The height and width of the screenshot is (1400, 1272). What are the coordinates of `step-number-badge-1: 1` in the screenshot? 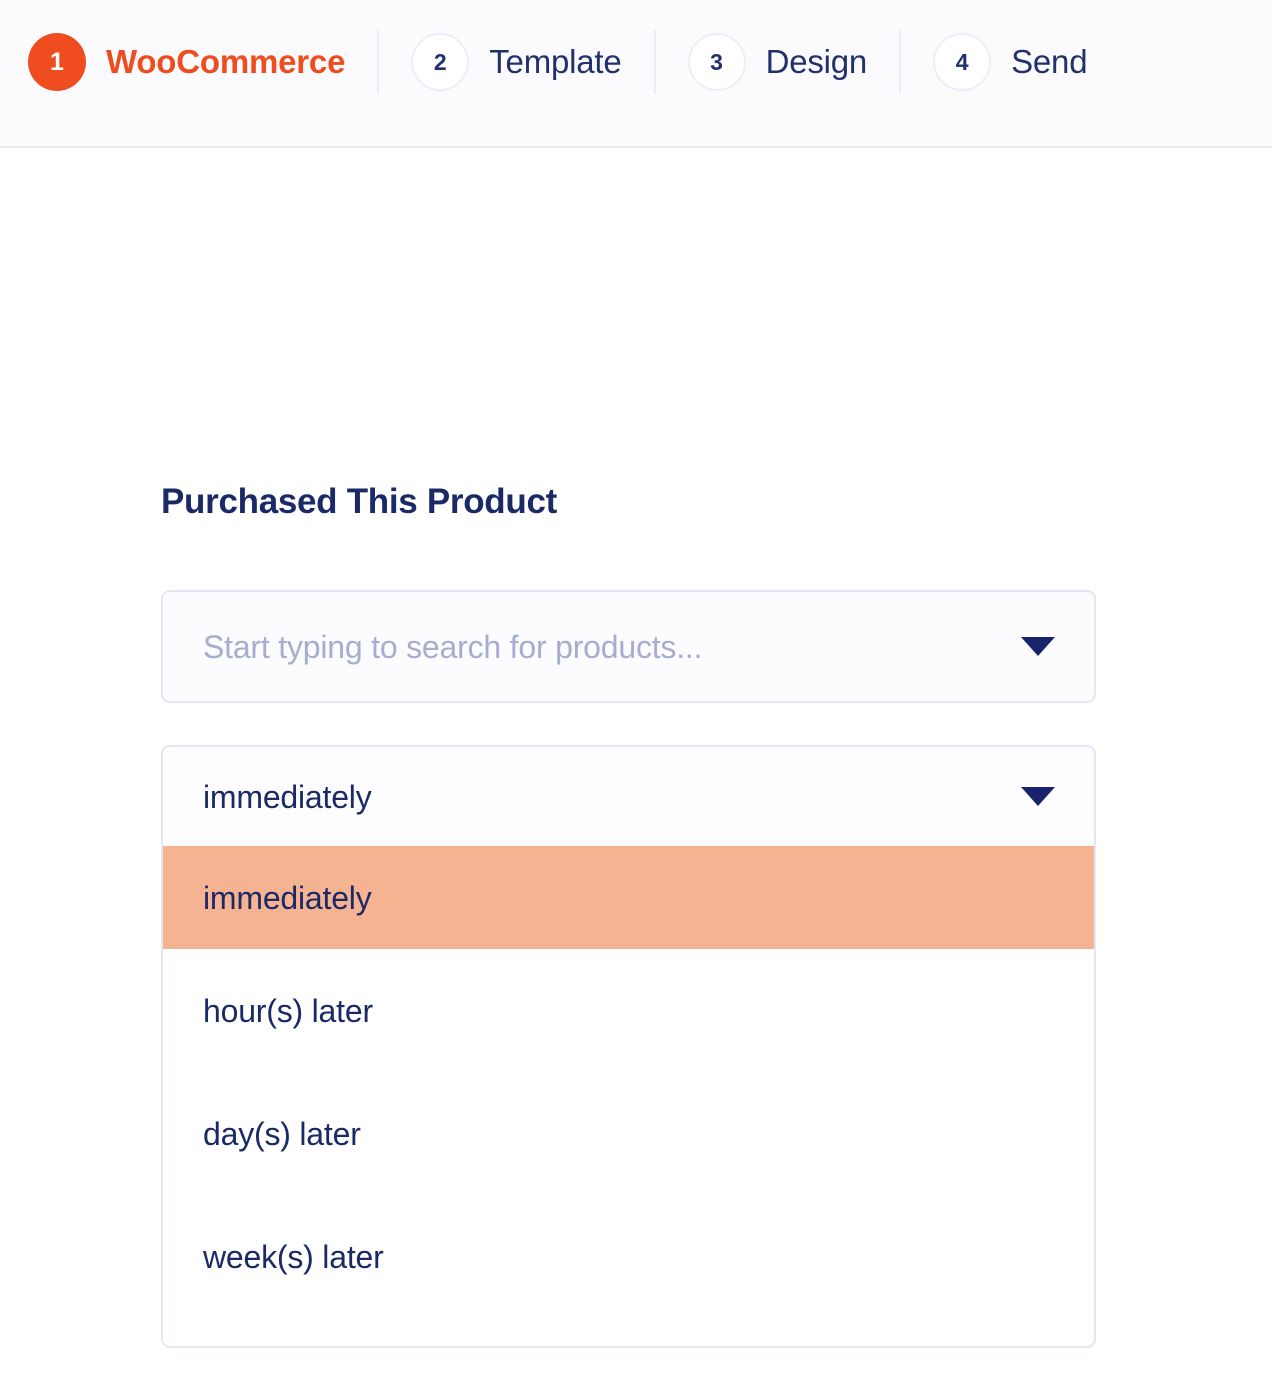 It's located at (57, 62).